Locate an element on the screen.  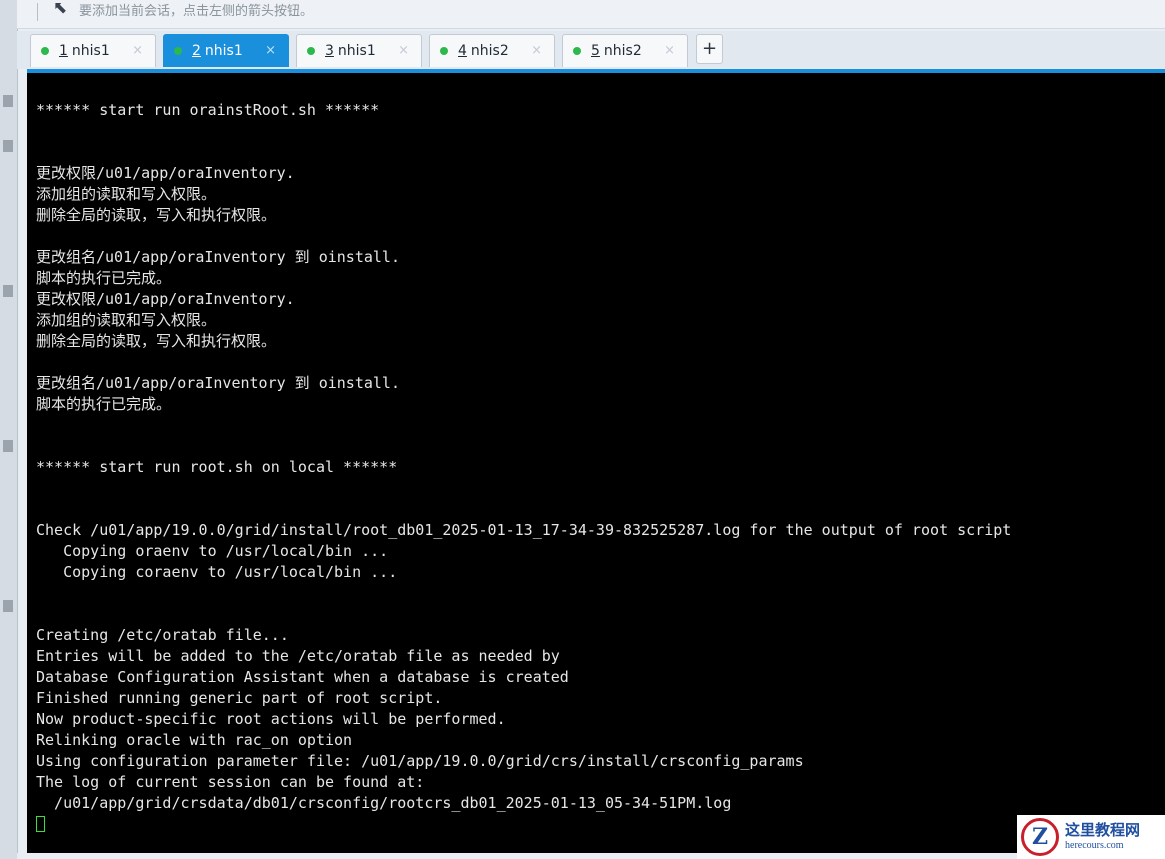
watermark-url: herecours.com is located at coordinates (1094, 845).